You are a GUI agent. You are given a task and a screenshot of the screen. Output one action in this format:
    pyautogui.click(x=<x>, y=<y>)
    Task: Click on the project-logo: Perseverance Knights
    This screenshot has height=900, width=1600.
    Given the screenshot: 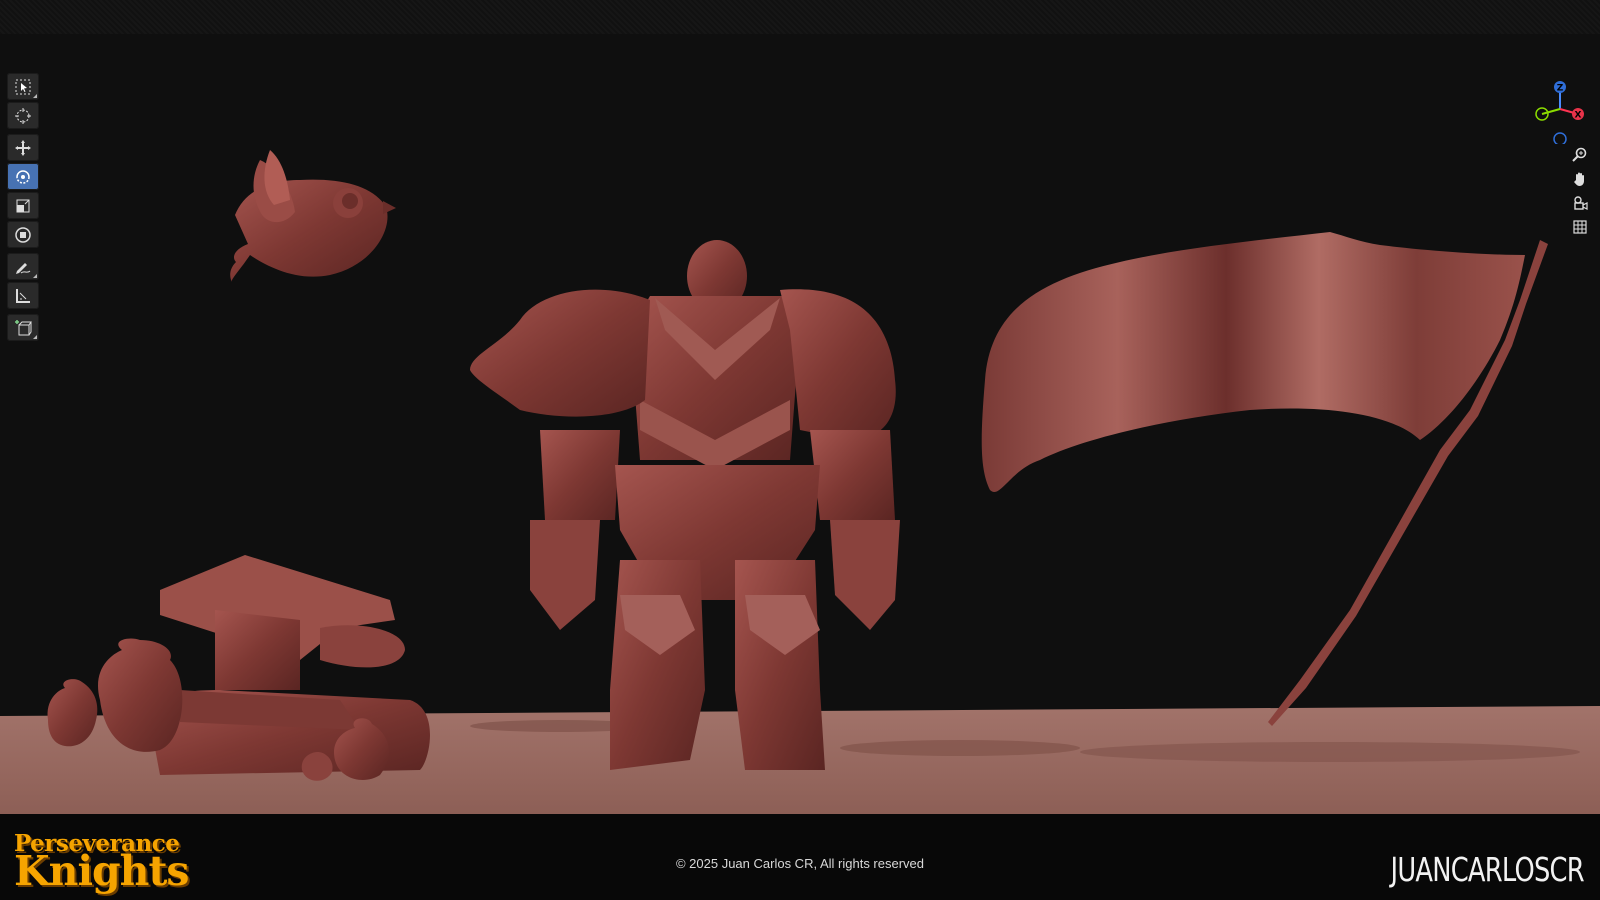 What is the action you would take?
    pyautogui.click(x=104, y=862)
    